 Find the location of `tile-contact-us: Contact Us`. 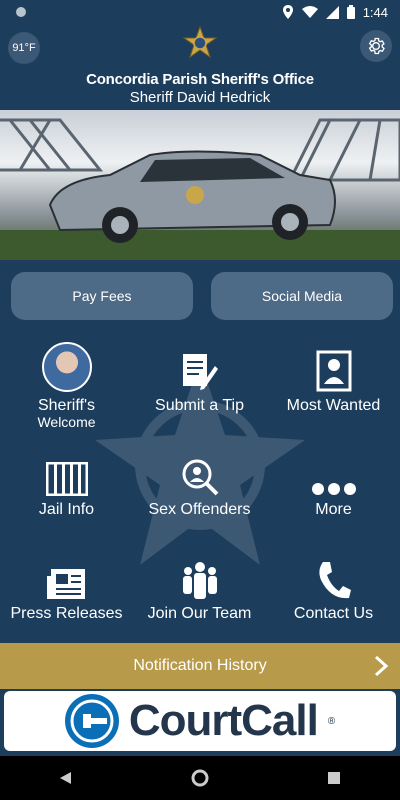

tile-contact-us: Contact Us is located at coordinates (333, 583).